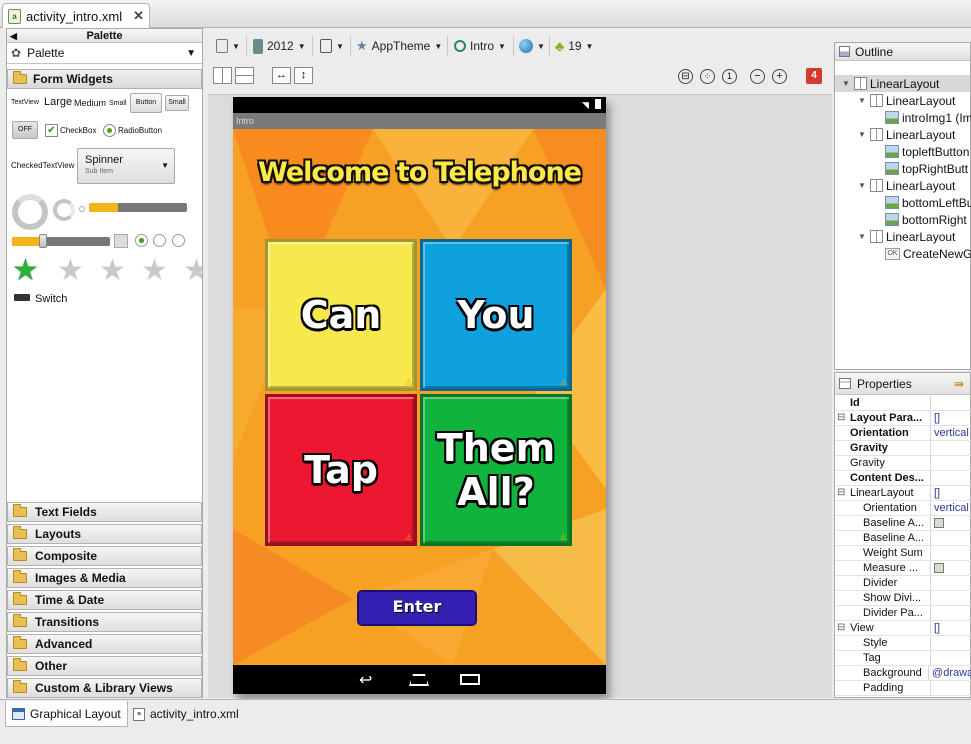  I want to click on category-images-media: Images & Media, so click(104, 578).